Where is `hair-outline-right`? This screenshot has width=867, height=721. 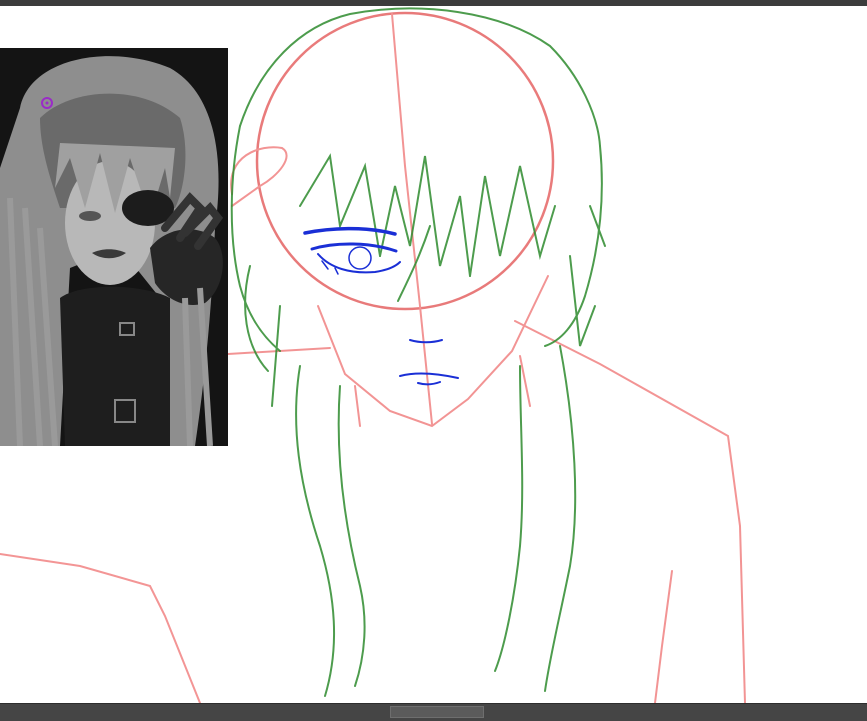
hair-outline-right is located at coordinates (573, 246).